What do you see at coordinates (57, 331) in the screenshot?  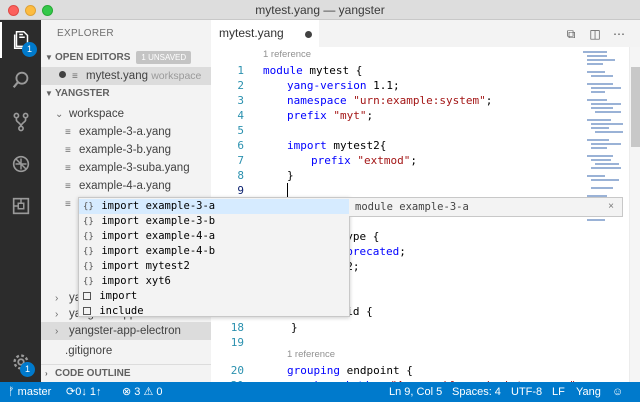 I see `chevron-right-icon: ›` at bounding box center [57, 331].